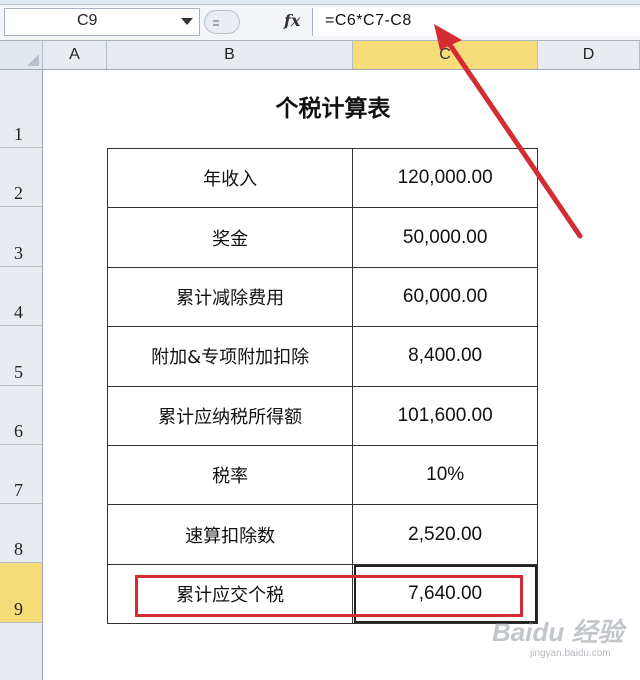  I want to click on table-row: 速算扣除数 2,520.00, so click(322, 534).